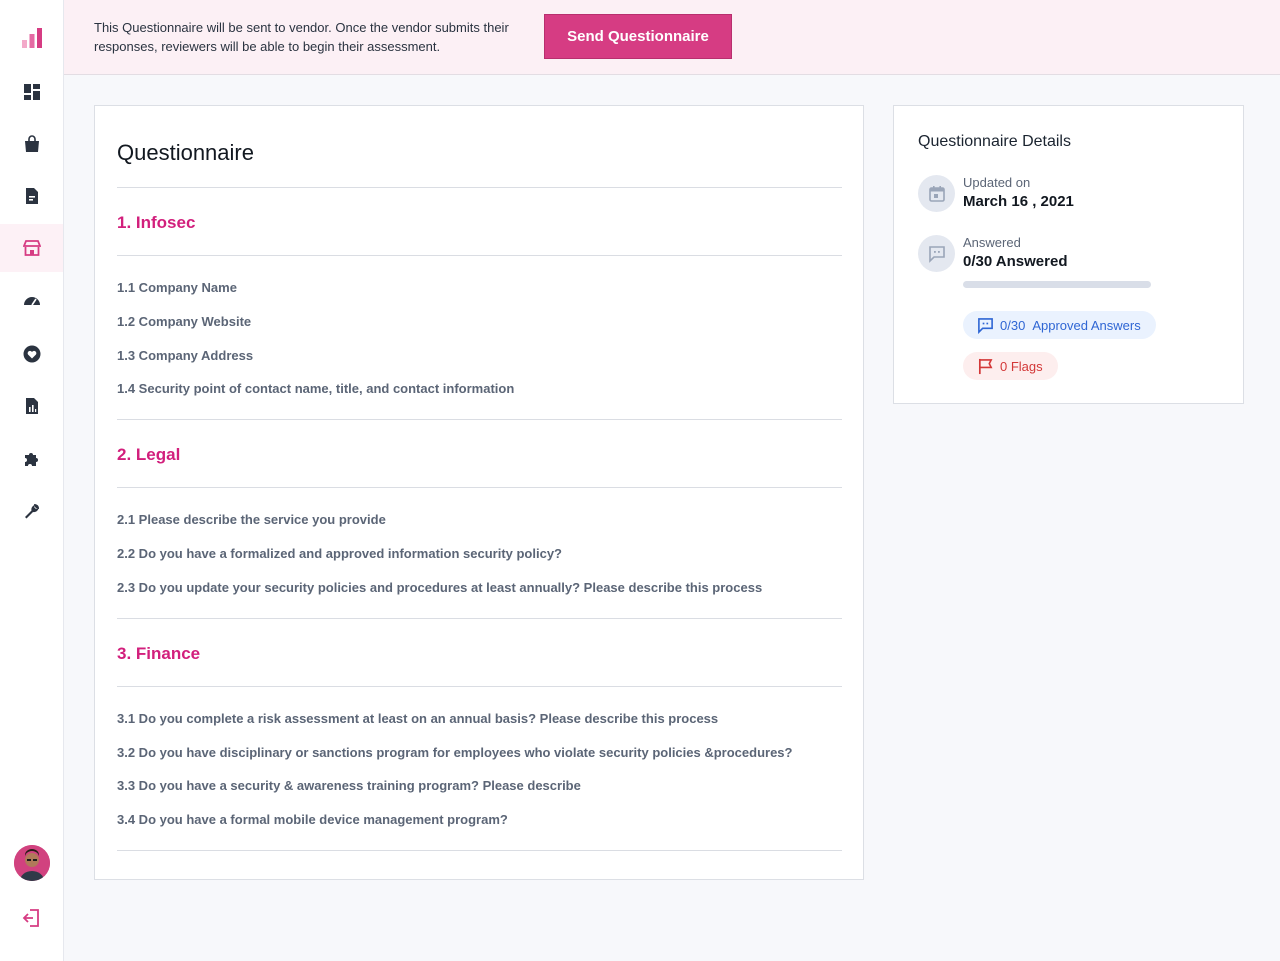  What do you see at coordinates (1018, 201) in the screenshot?
I see `updated-value: March 16 , 2021` at bounding box center [1018, 201].